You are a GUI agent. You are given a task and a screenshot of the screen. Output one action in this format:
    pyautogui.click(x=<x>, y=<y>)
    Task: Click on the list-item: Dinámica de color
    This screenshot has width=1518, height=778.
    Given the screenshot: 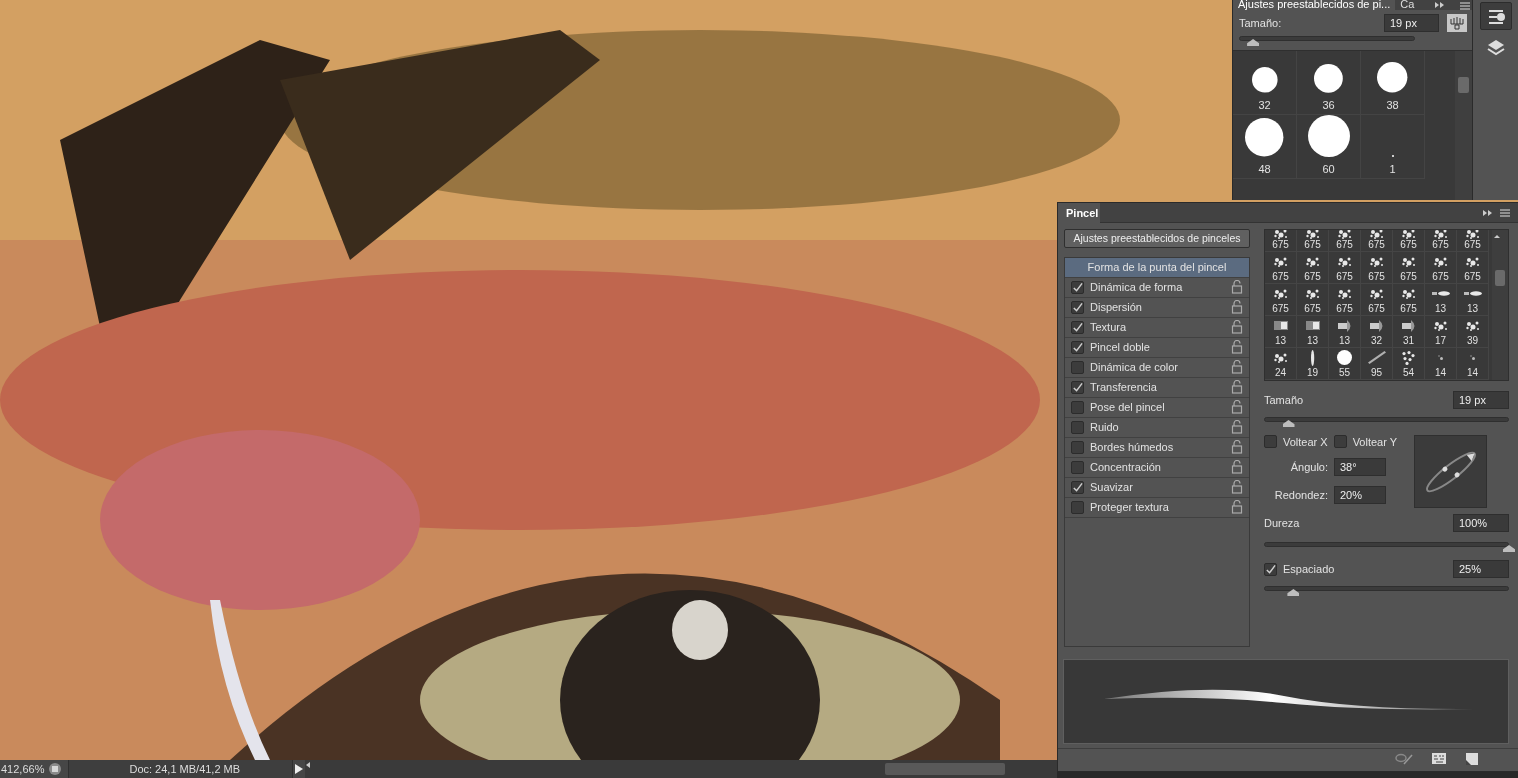 What is the action you would take?
    pyautogui.click(x=1157, y=367)
    